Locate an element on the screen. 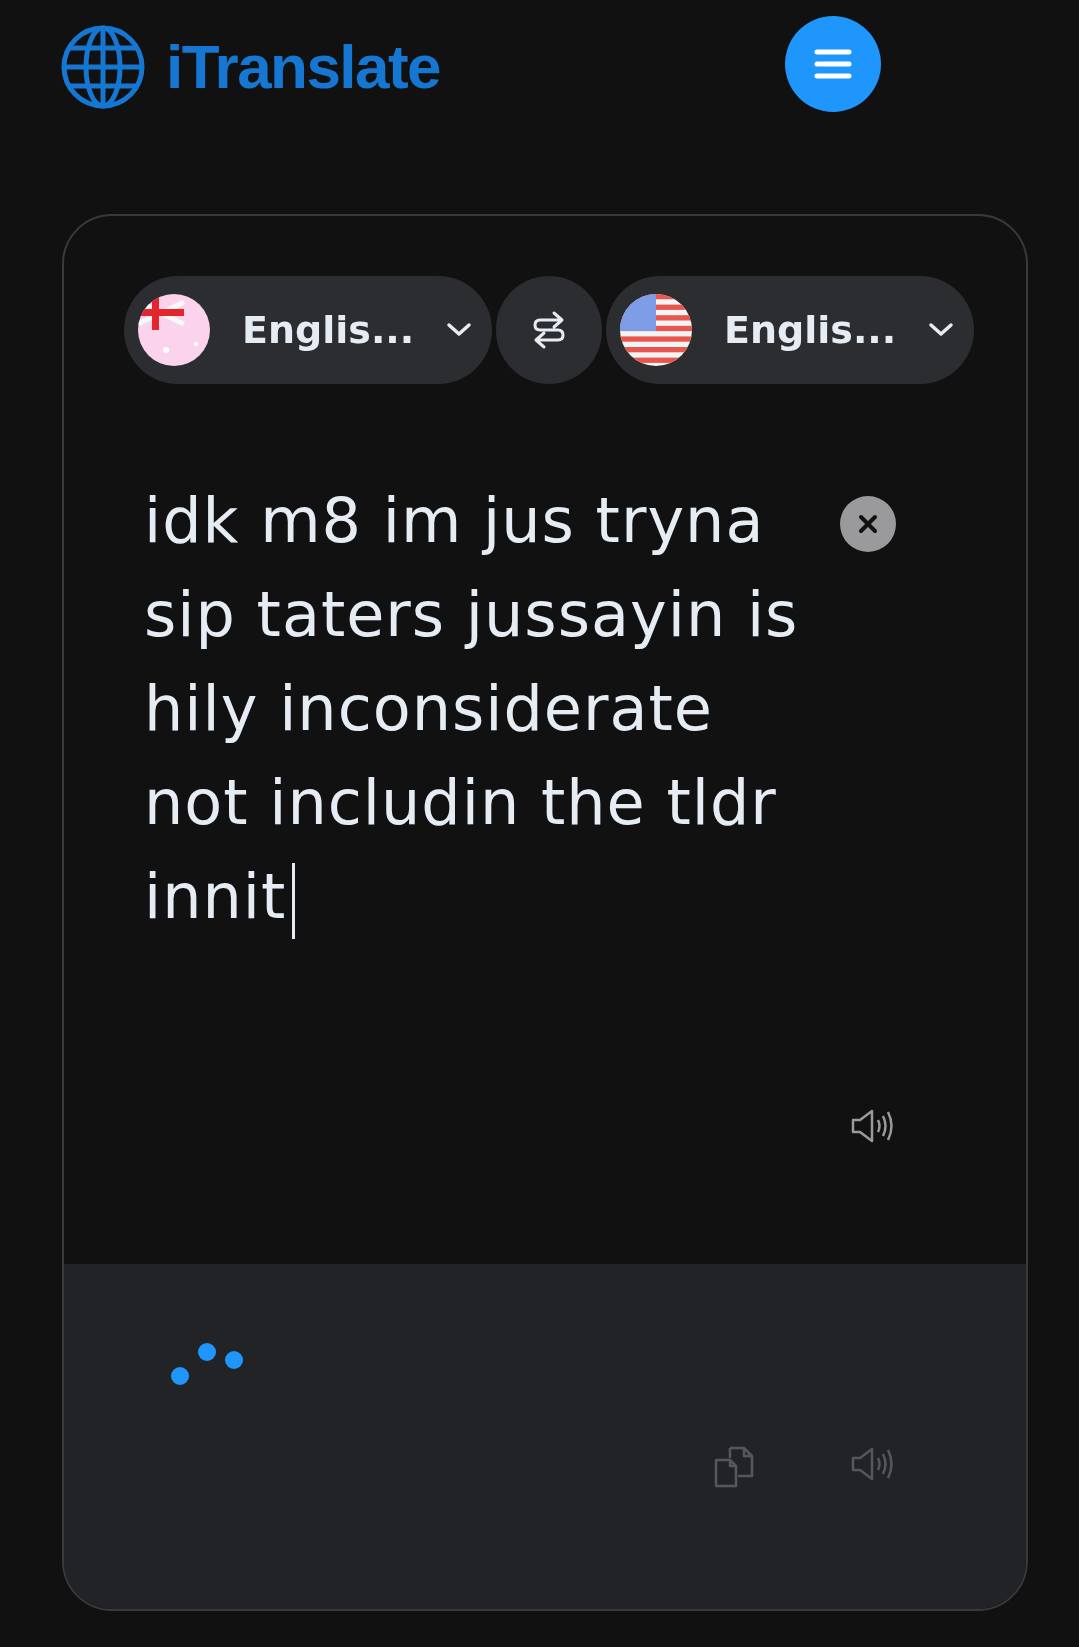  speaker-icon is located at coordinates (873, 1126).